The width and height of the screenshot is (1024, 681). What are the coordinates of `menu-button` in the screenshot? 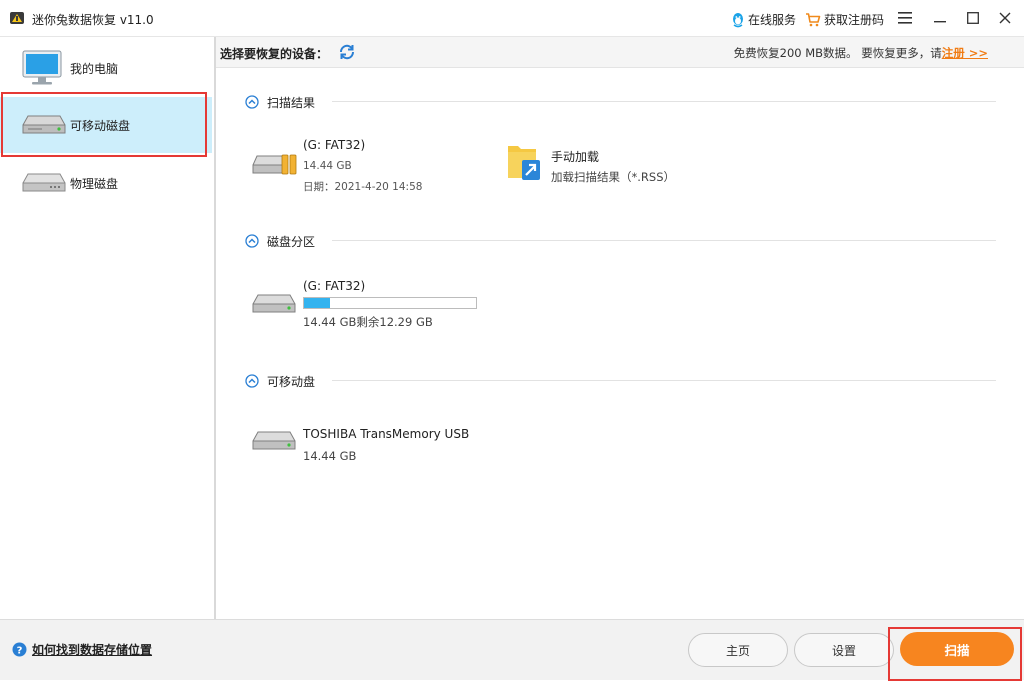 It's located at (905, 18).